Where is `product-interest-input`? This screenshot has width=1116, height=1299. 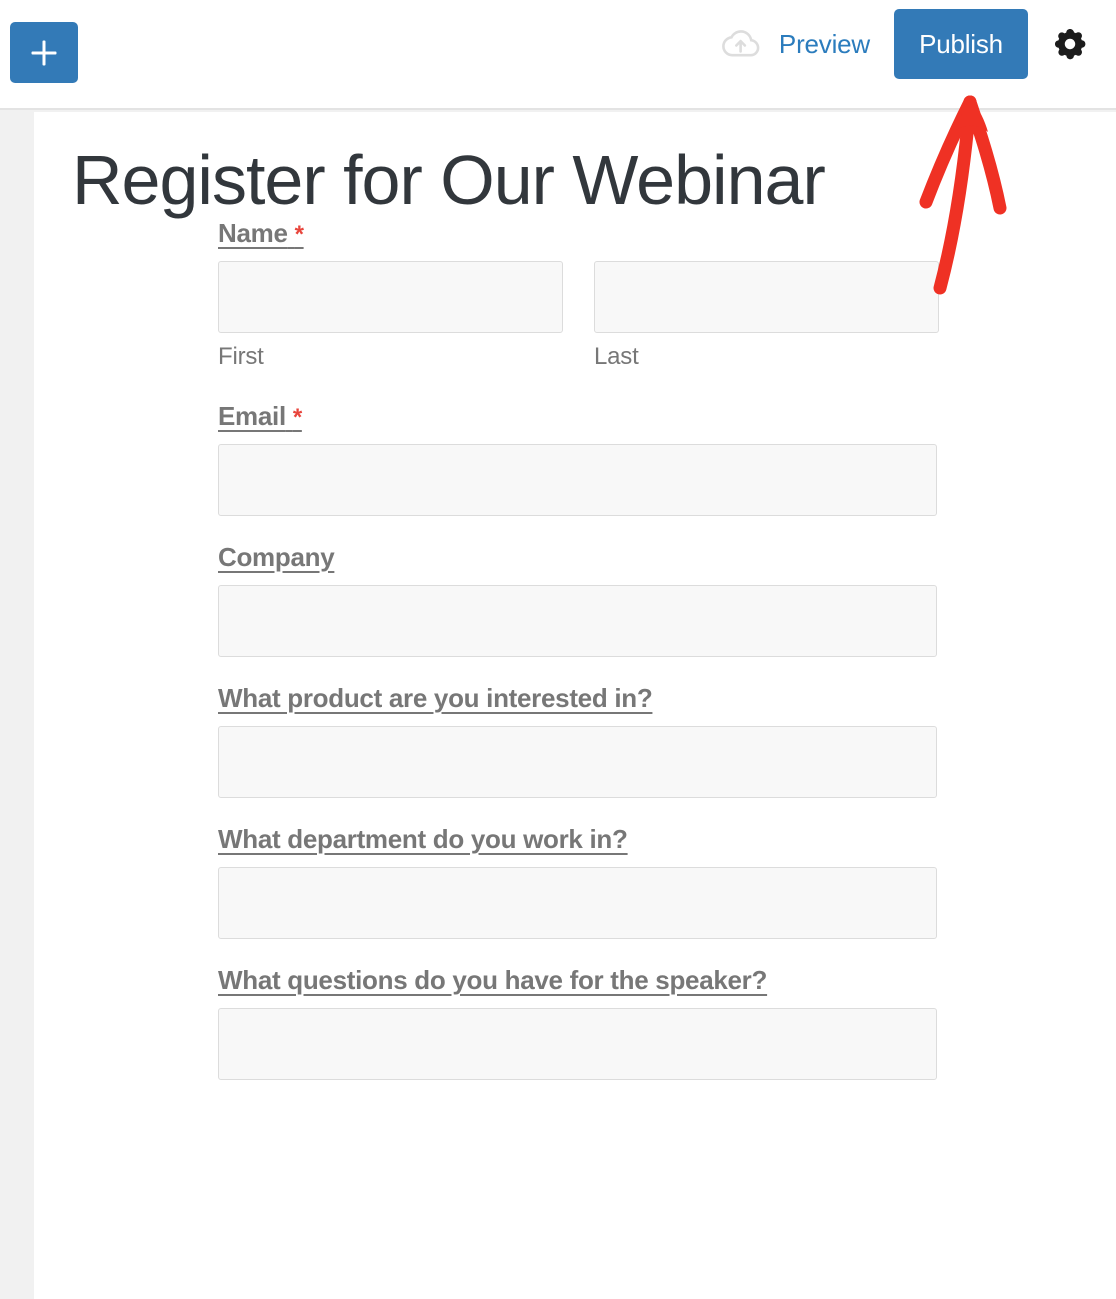
product-interest-input is located at coordinates (577, 761).